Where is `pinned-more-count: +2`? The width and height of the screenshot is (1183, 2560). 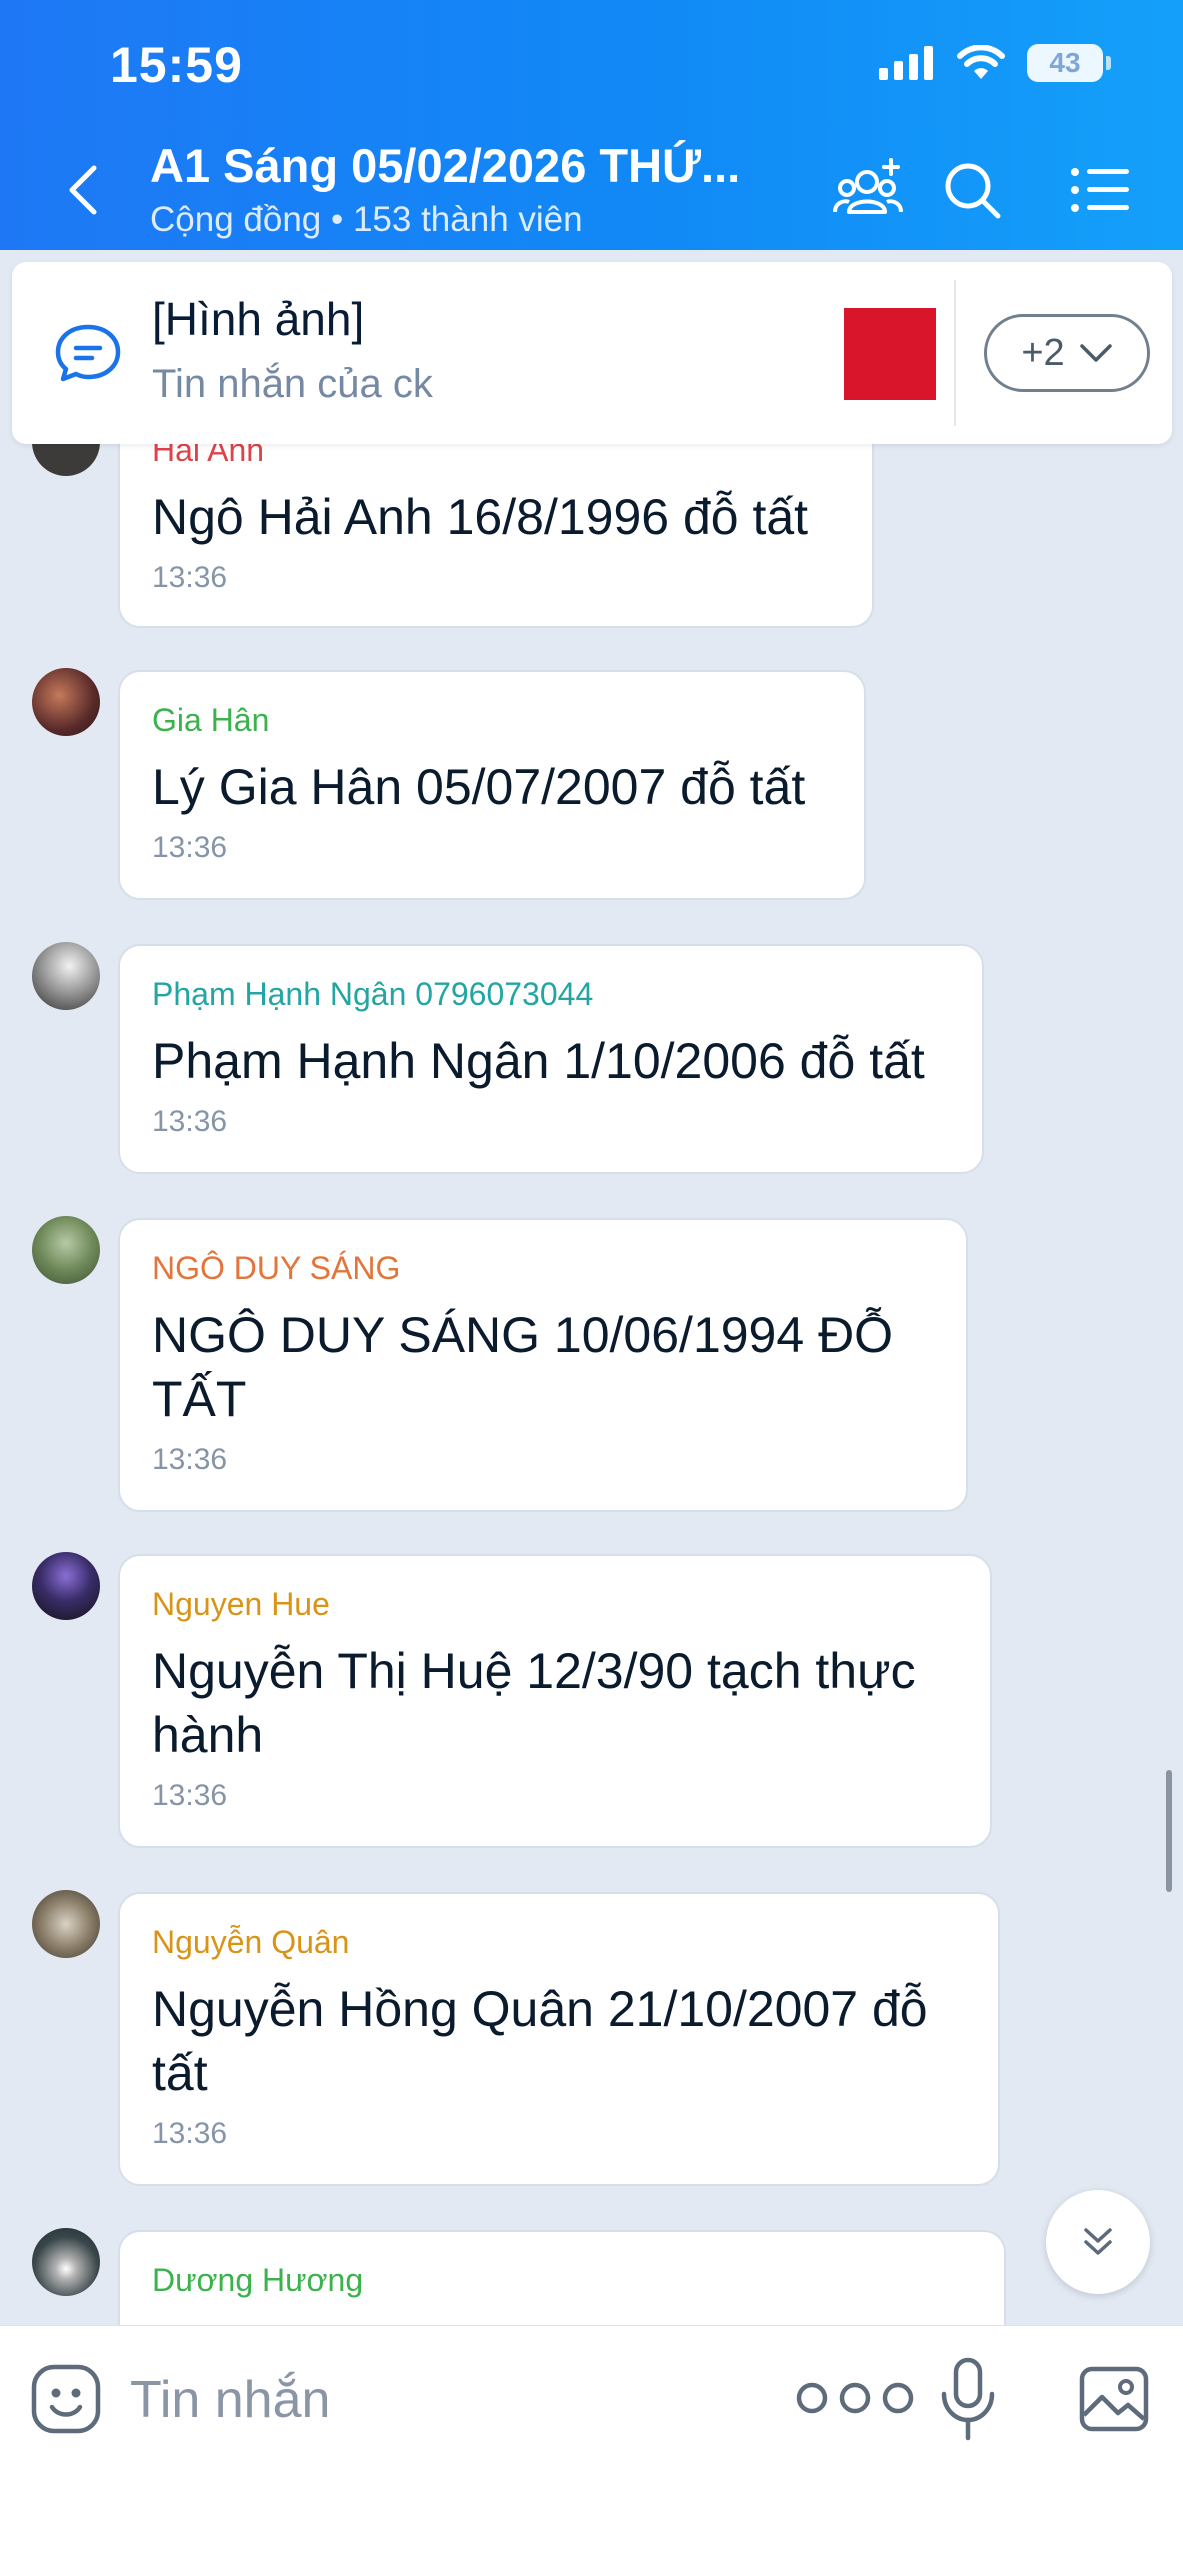
pinned-more-count: +2 is located at coordinates (1043, 352).